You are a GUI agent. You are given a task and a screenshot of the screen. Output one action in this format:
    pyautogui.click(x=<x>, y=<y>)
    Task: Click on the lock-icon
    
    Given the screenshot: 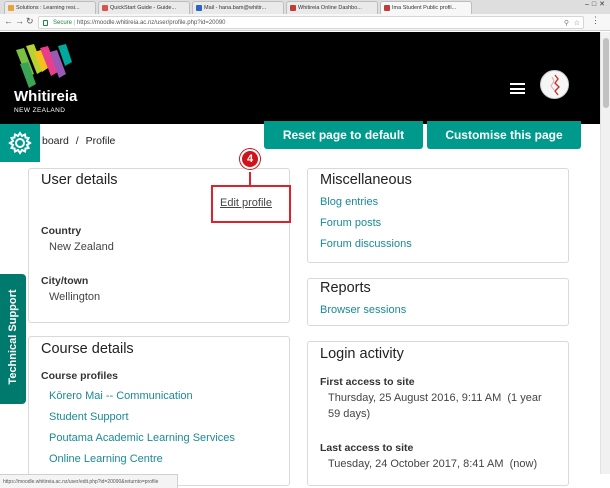 What is the action you would take?
    pyautogui.click(x=45, y=23)
    